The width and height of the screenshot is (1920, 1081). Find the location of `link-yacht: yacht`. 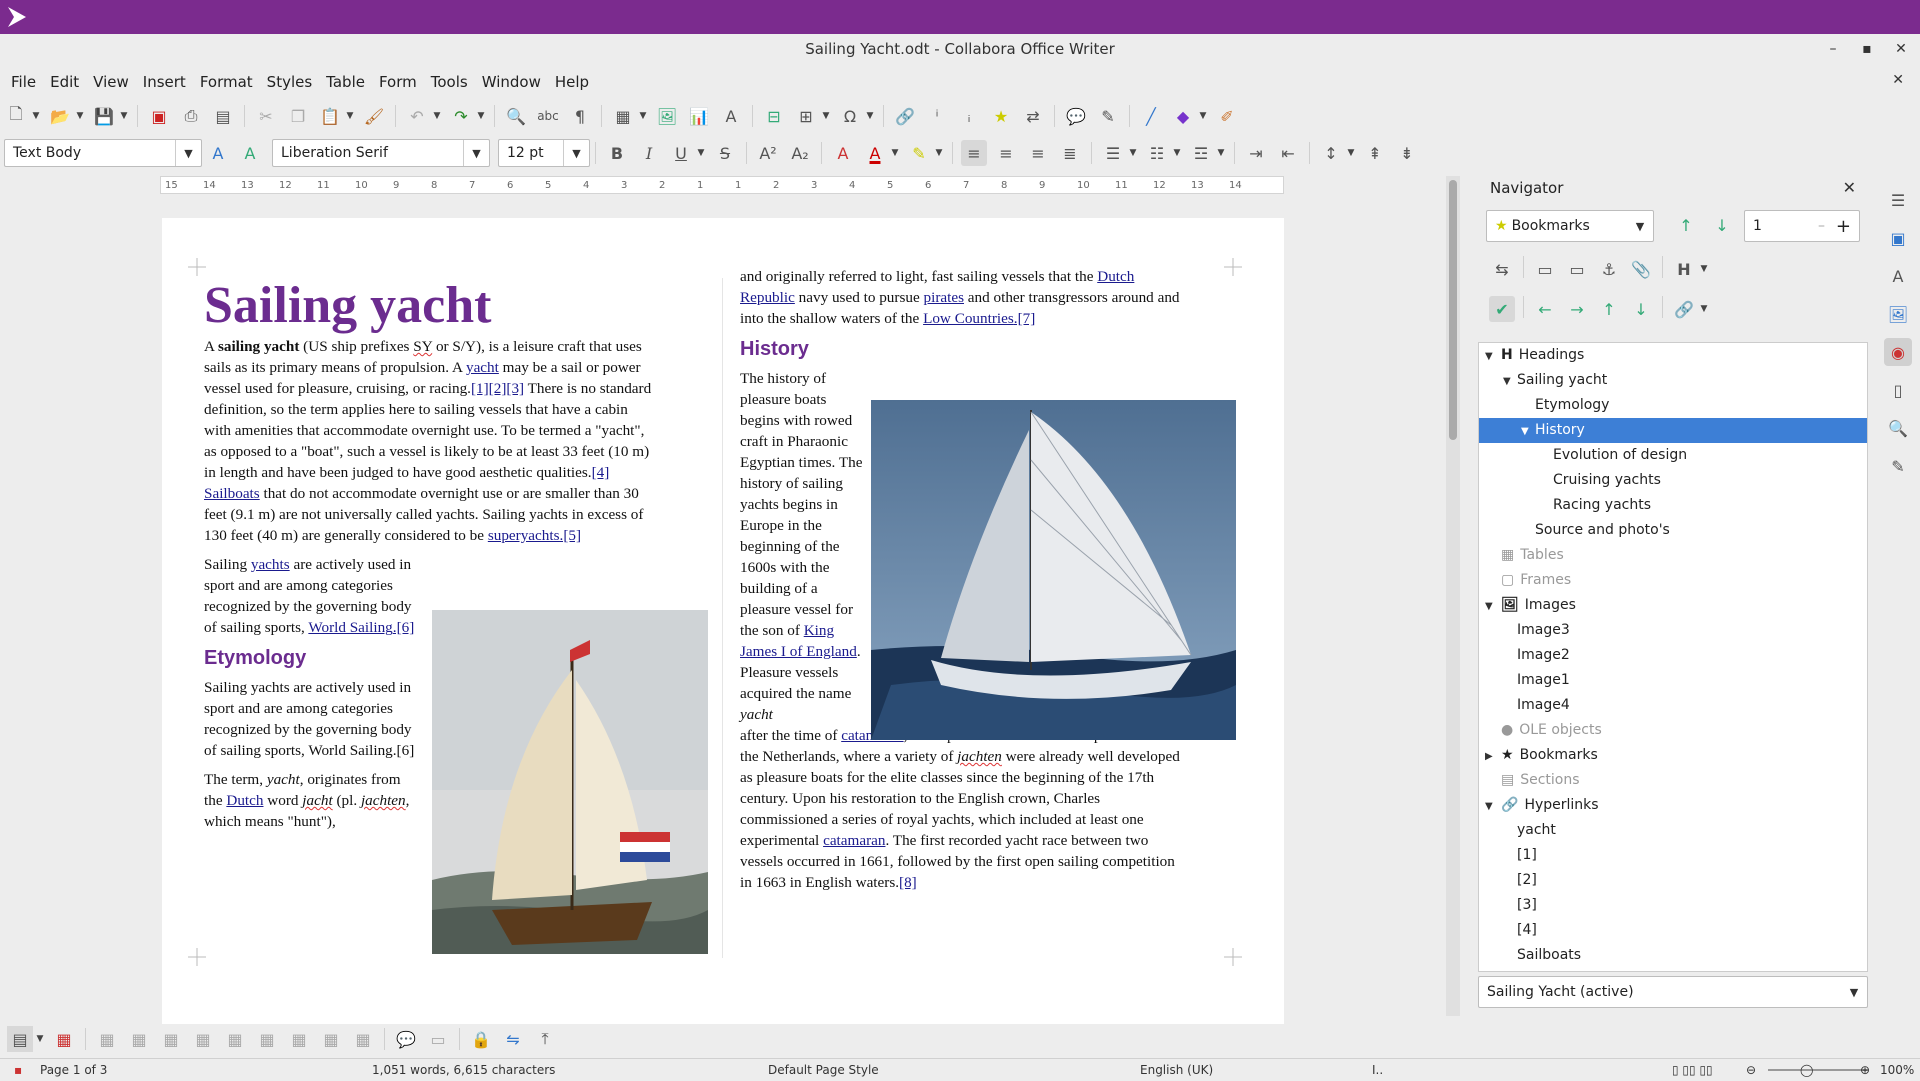

link-yacht: yacht is located at coordinates (482, 367).